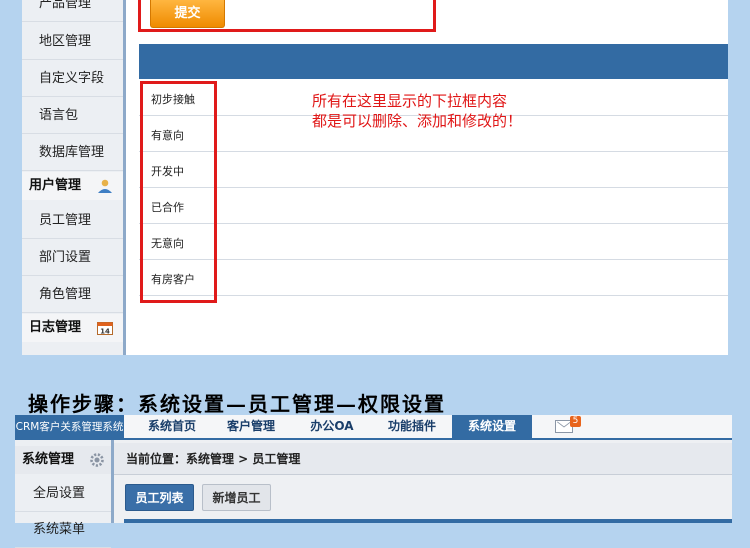 This screenshot has height=548, width=750. Describe the element at coordinates (412, 426) in the screenshot. I see `nav-tab-plugins: 功能插件` at that location.